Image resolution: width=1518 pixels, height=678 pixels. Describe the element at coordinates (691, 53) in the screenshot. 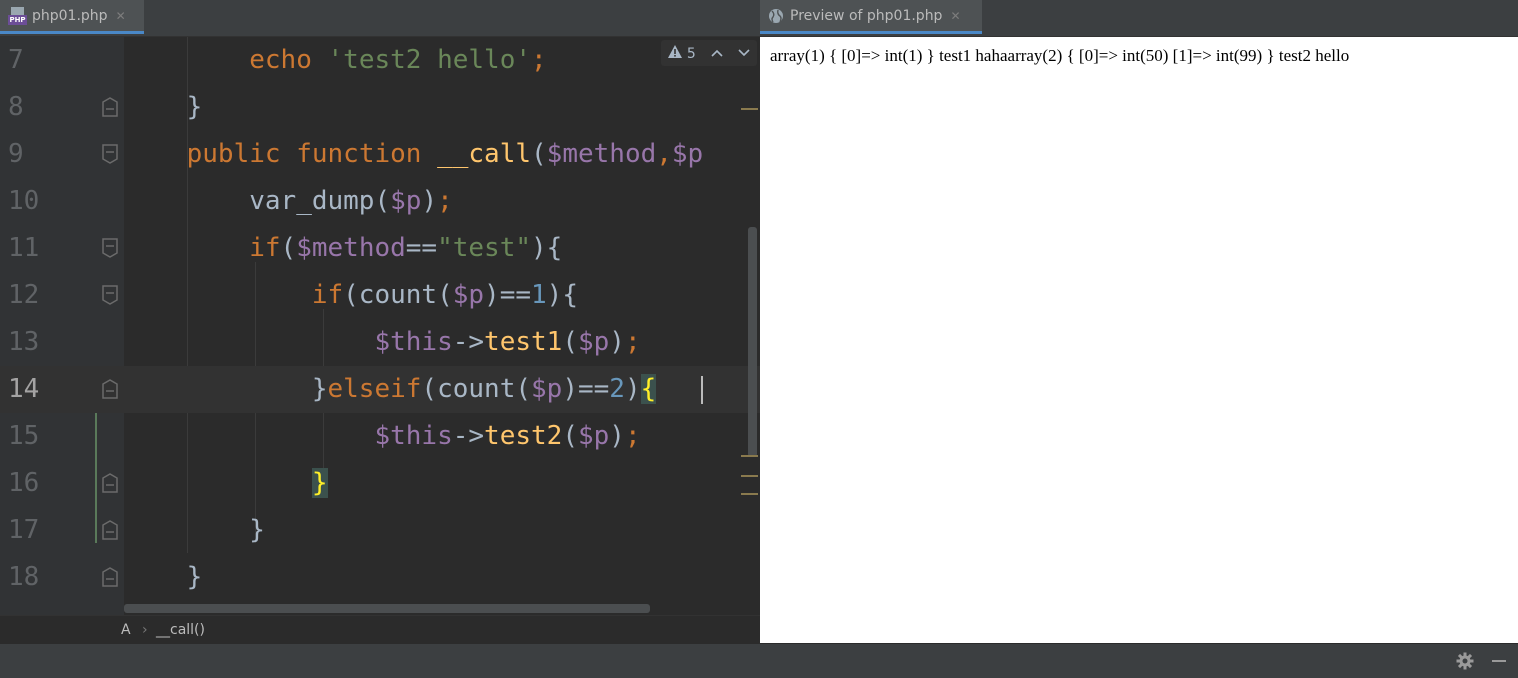

I see `warning-count: 5` at that location.